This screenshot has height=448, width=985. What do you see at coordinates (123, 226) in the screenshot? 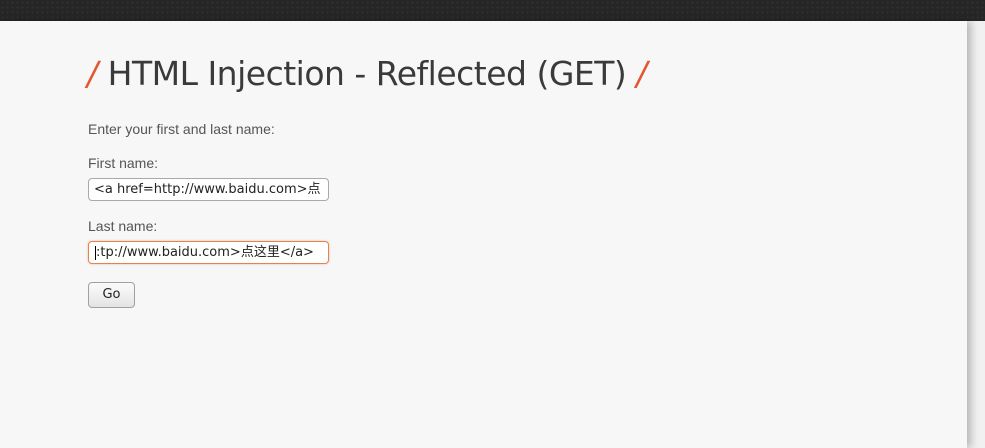
I see `last-name-label: Last name:` at bounding box center [123, 226].